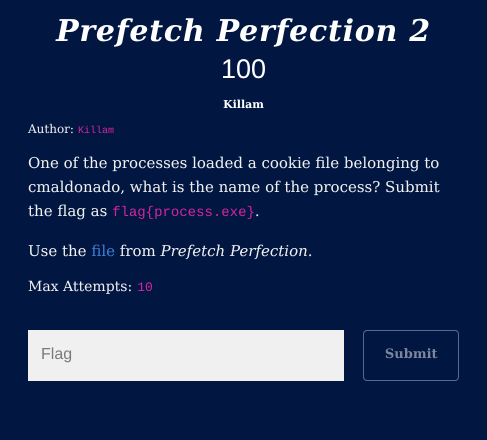 The height and width of the screenshot is (440, 487). Describe the element at coordinates (243, 32) in the screenshot. I see `challenge-title: Prefetch Perfection 2` at that location.